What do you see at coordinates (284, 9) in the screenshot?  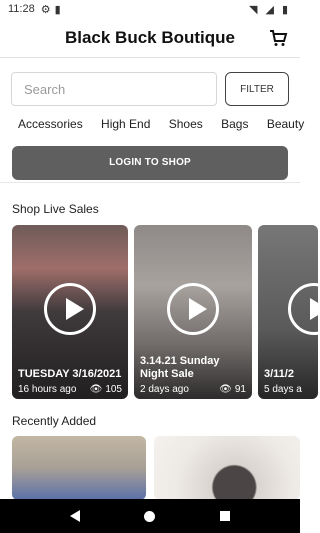 I see `battery-icon: ▮` at bounding box center [284, 9].